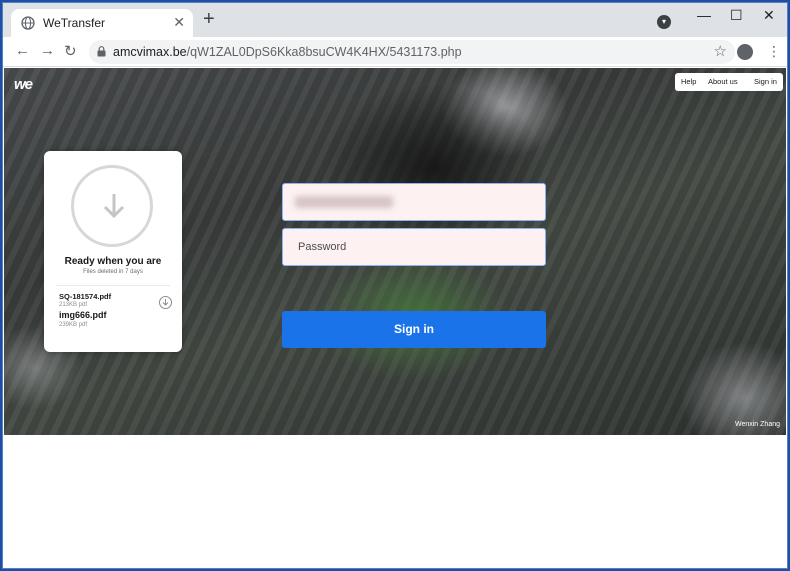  Describe the element at coordinates (101, 51) in the screenshot. I see `lock-icon` at that location.